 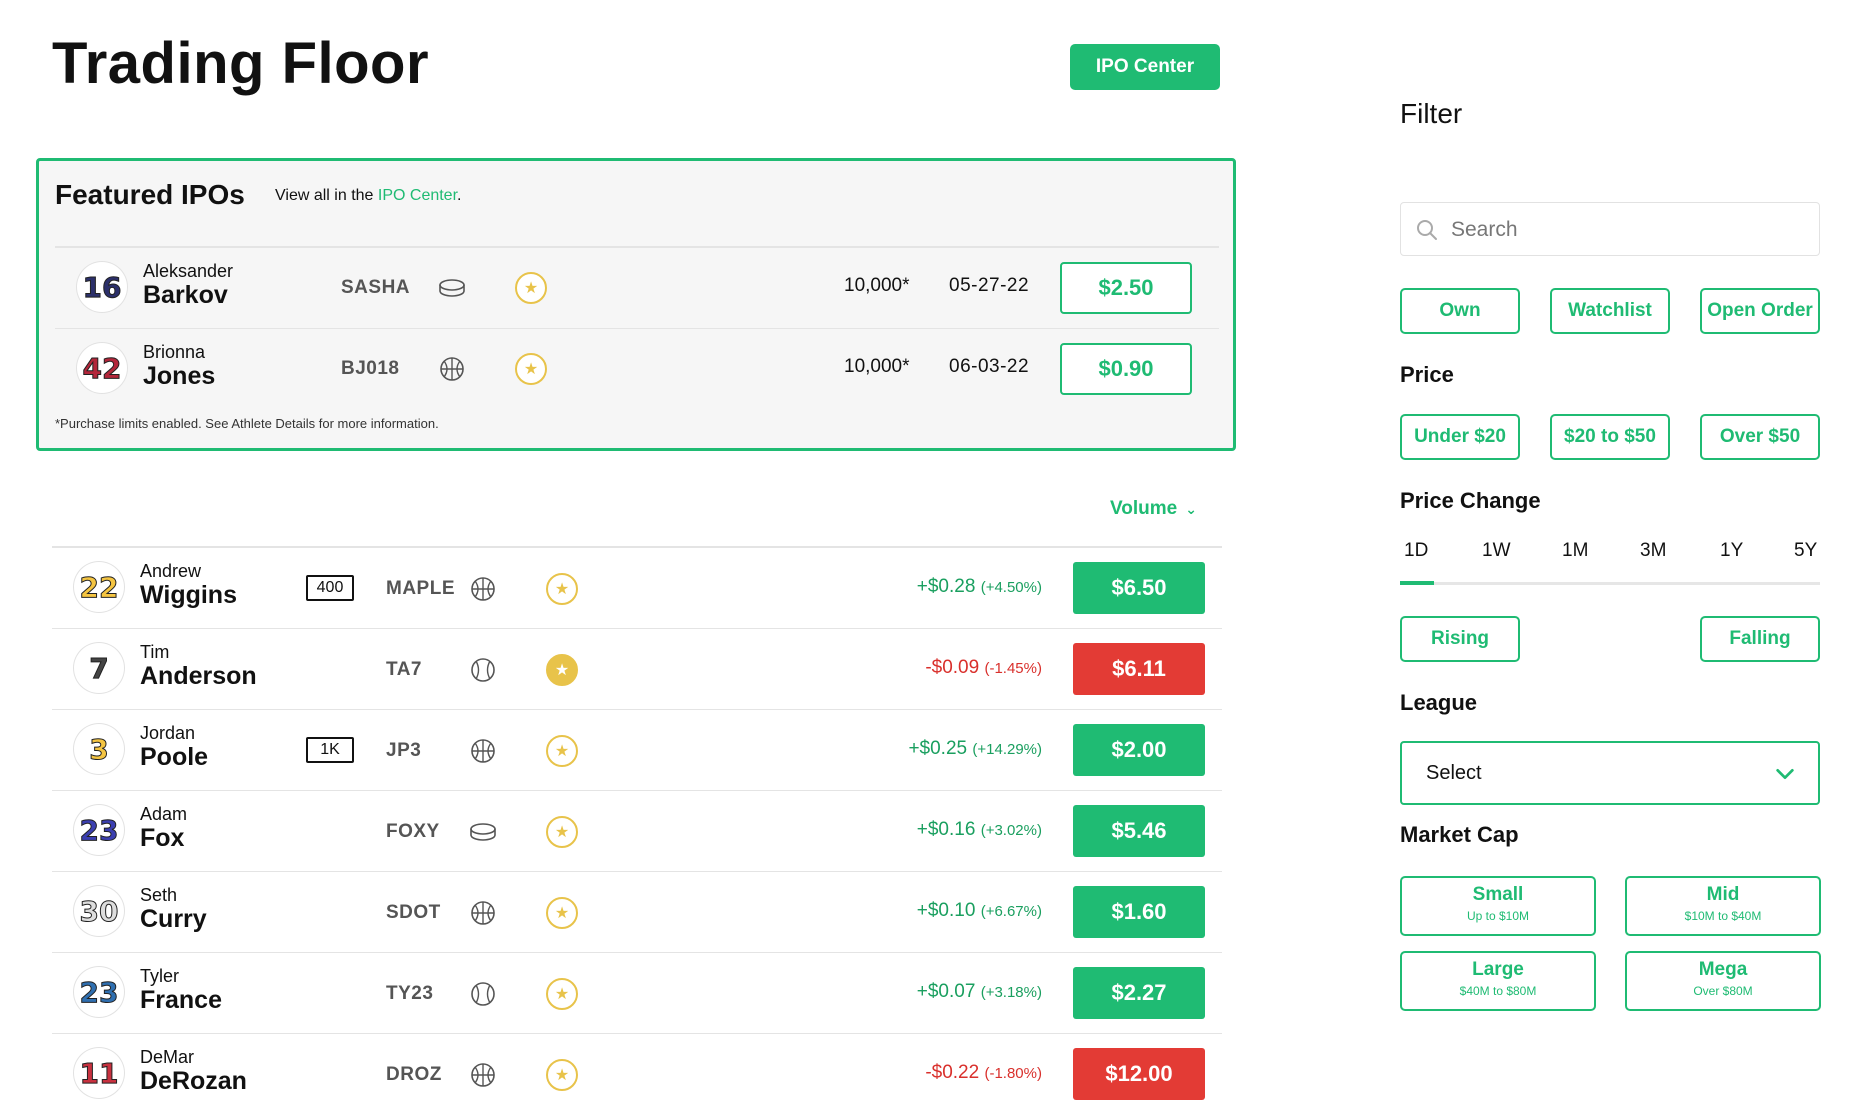 I want to click on timeframe-tab-1w: 1W, so click(x=1496, y=551).